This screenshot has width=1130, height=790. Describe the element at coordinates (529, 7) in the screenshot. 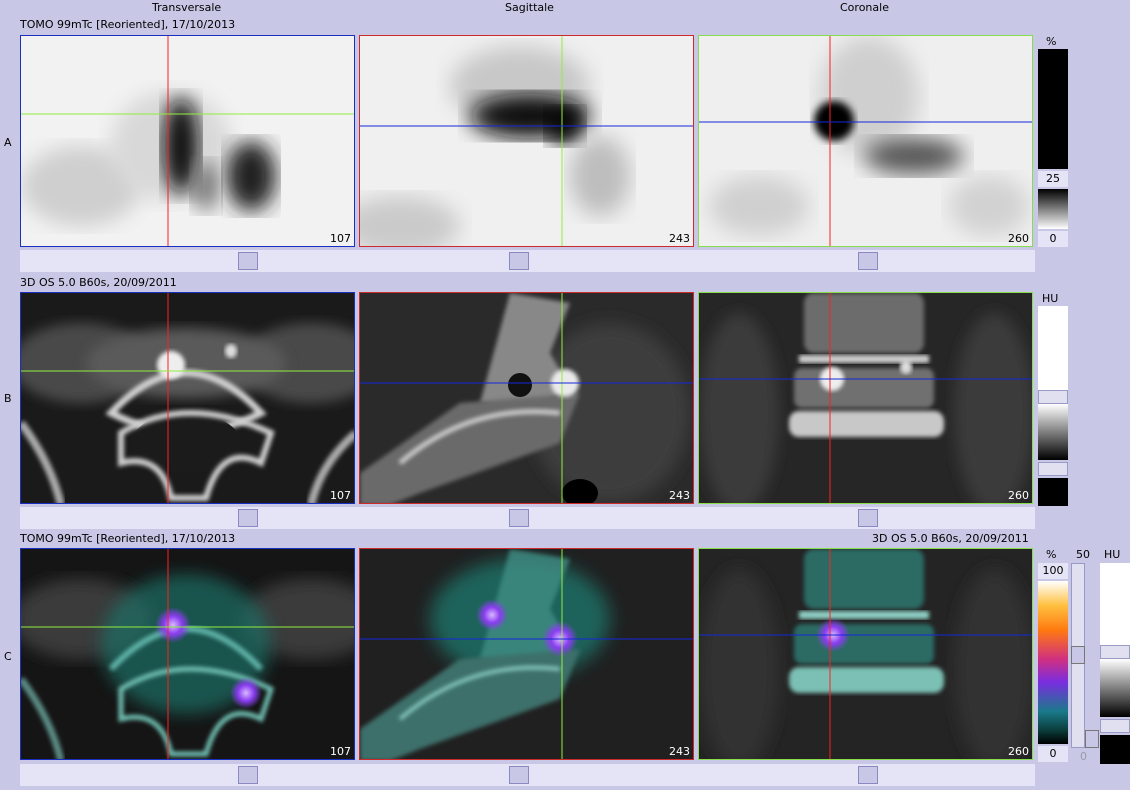

I see `header-sagittal: Sagittale` at that location.